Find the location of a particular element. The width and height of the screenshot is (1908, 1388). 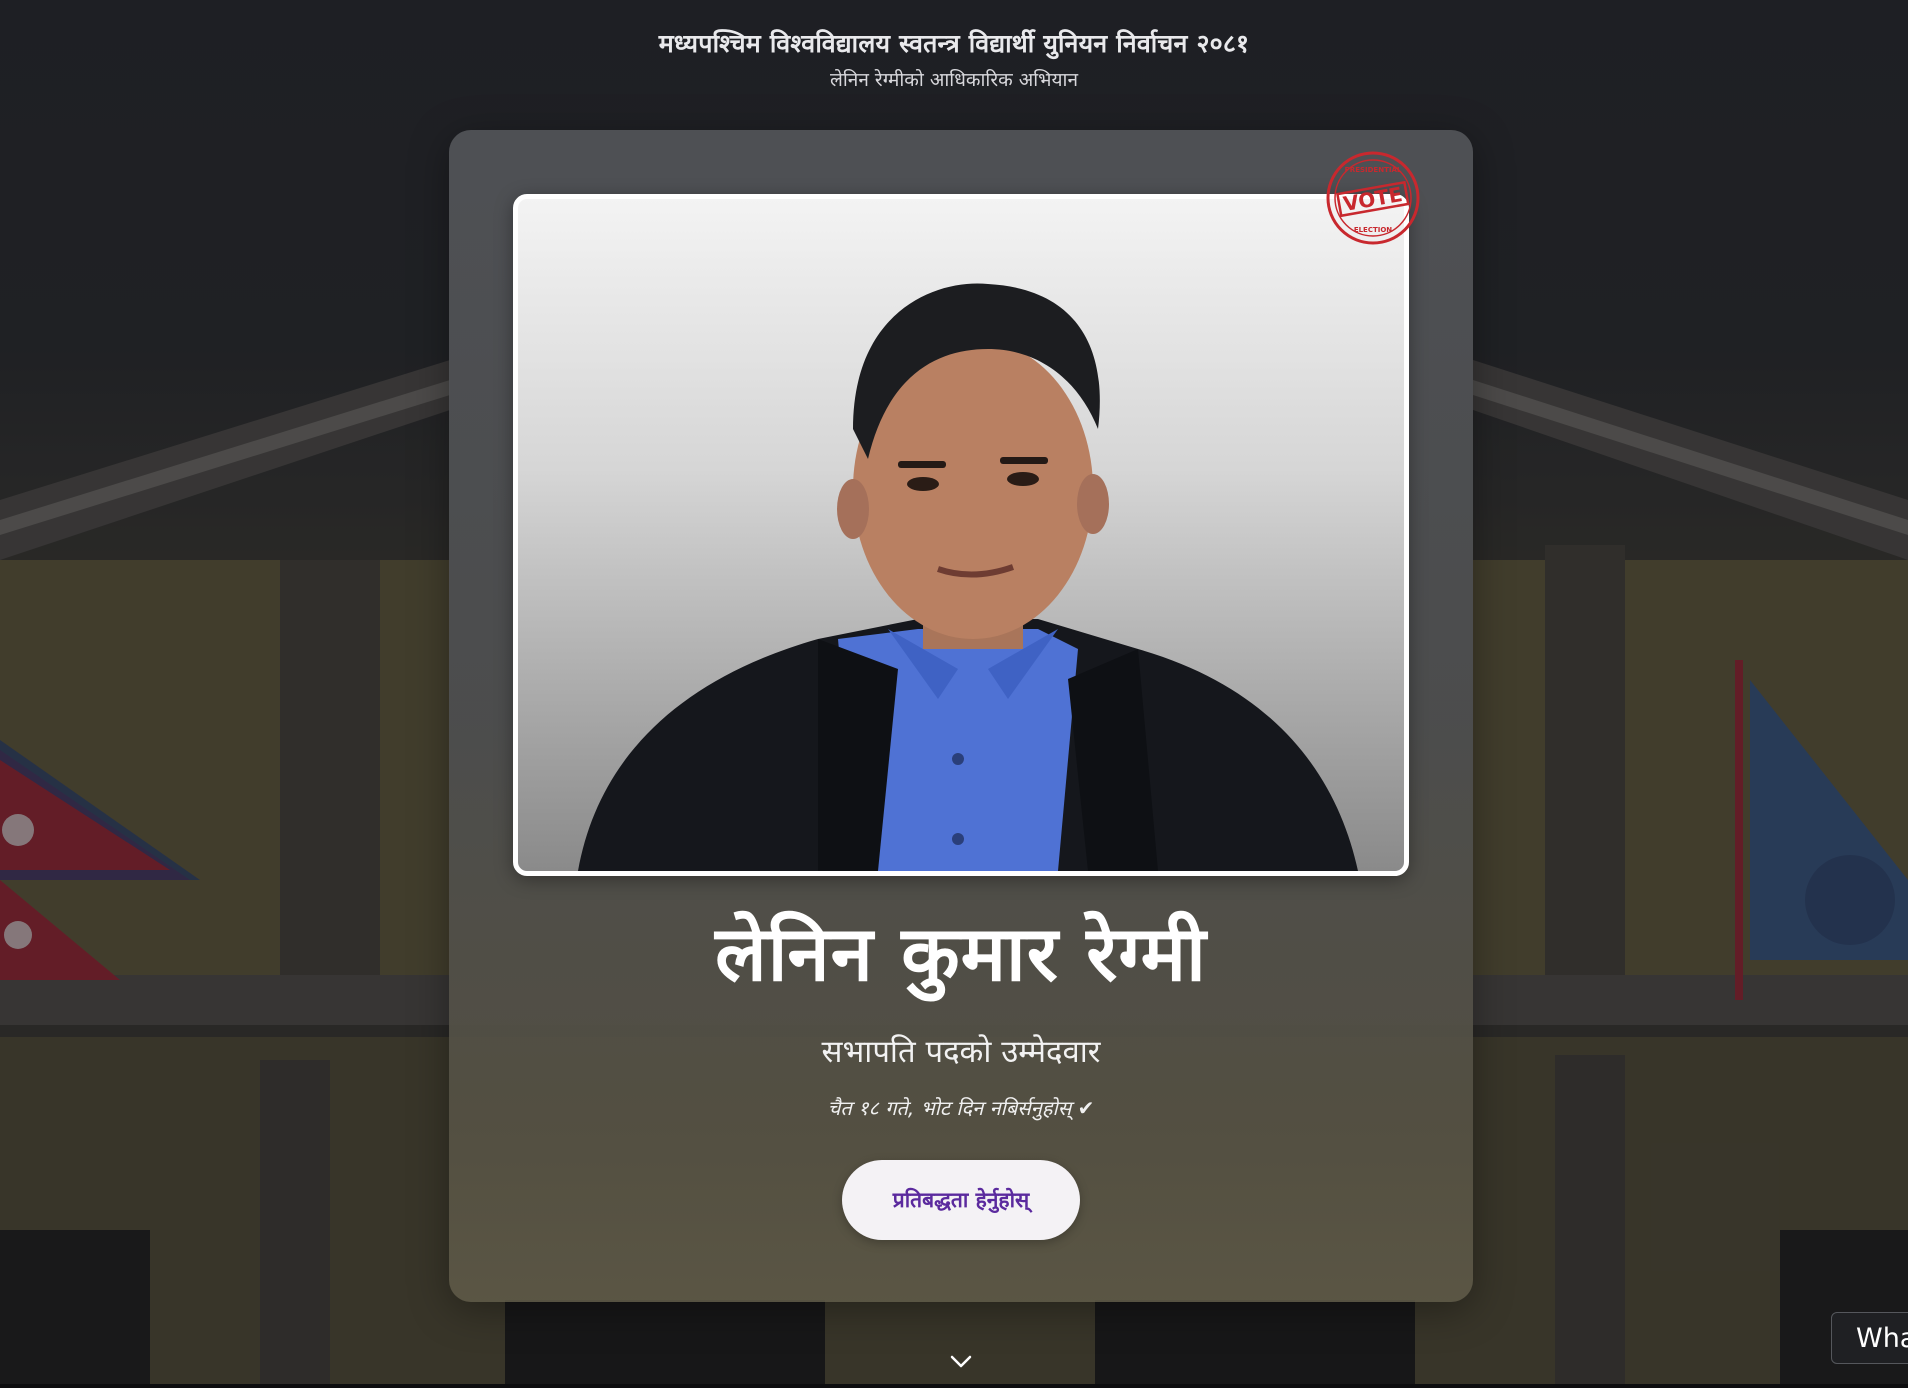

whatsapp-button: Wha is located at coordinates (1869, 1338).